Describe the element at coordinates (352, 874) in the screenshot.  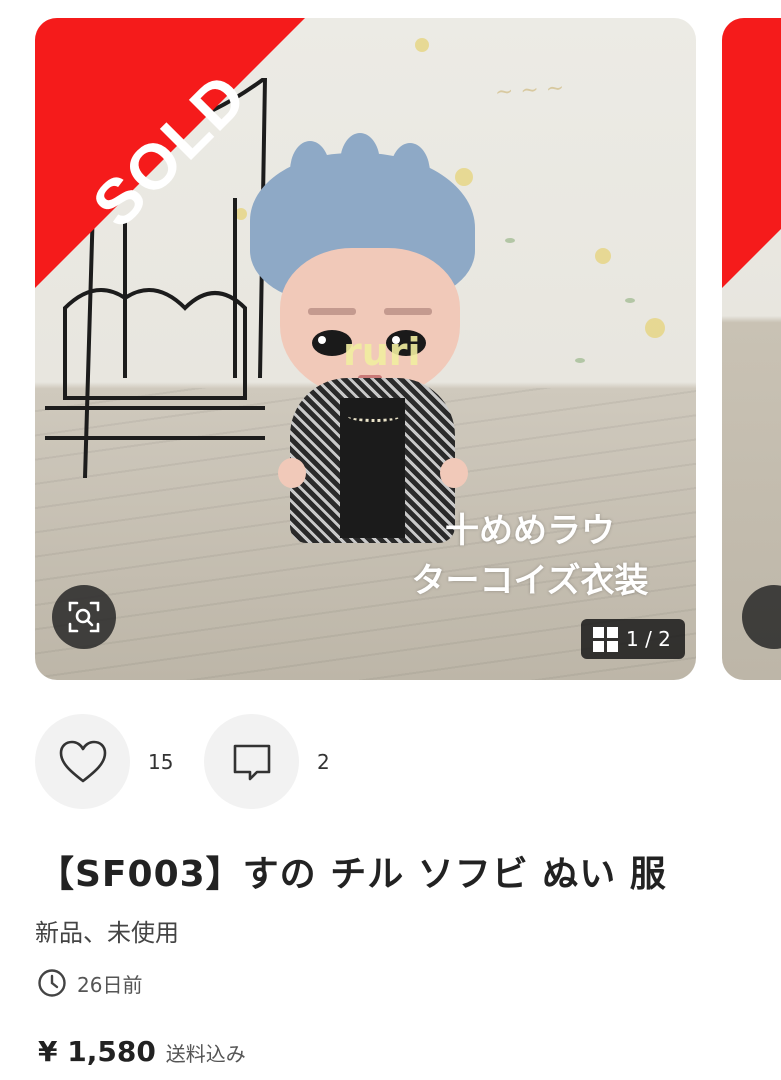
I see `item-title: 【SF003】すの チル ソフビ ぬい 服` at that location.